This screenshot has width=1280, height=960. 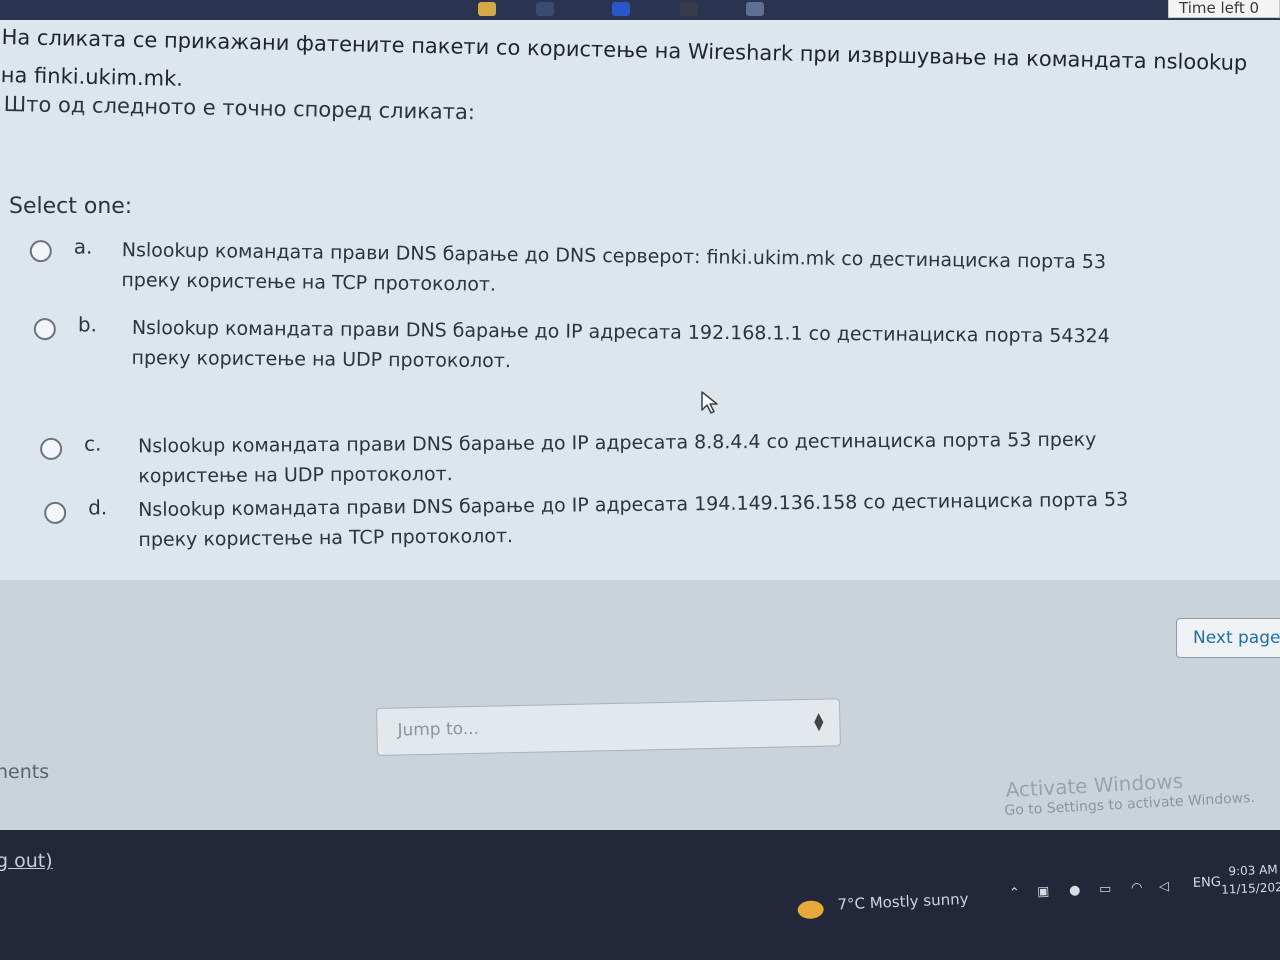 I want to click on option-letter: b., so click(x=87, y=324).